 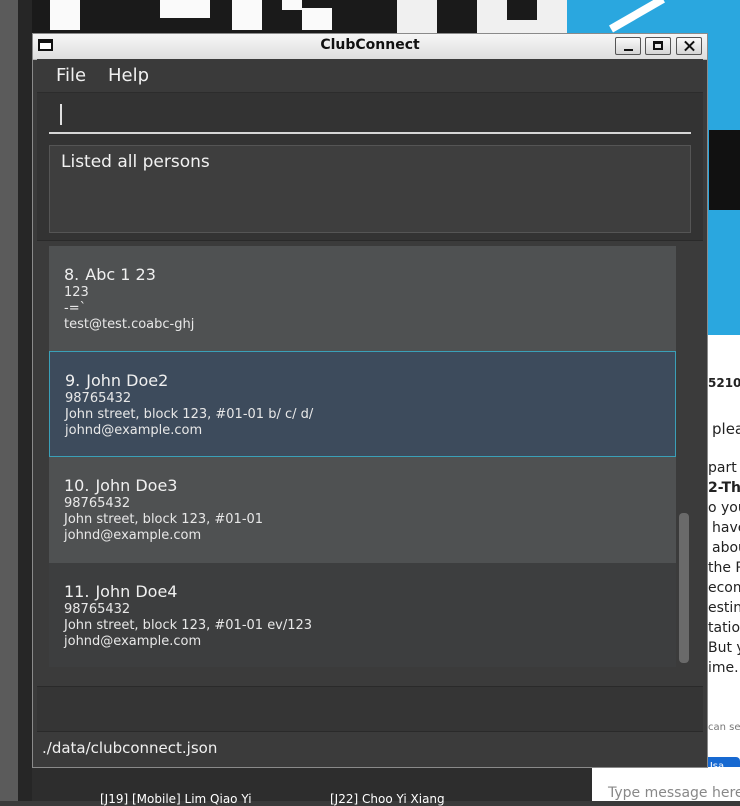 What do you see at coordinates (135, 162) in the screenshot?
I see `result-message: Listed all persons` at bounding box center [135, 162].